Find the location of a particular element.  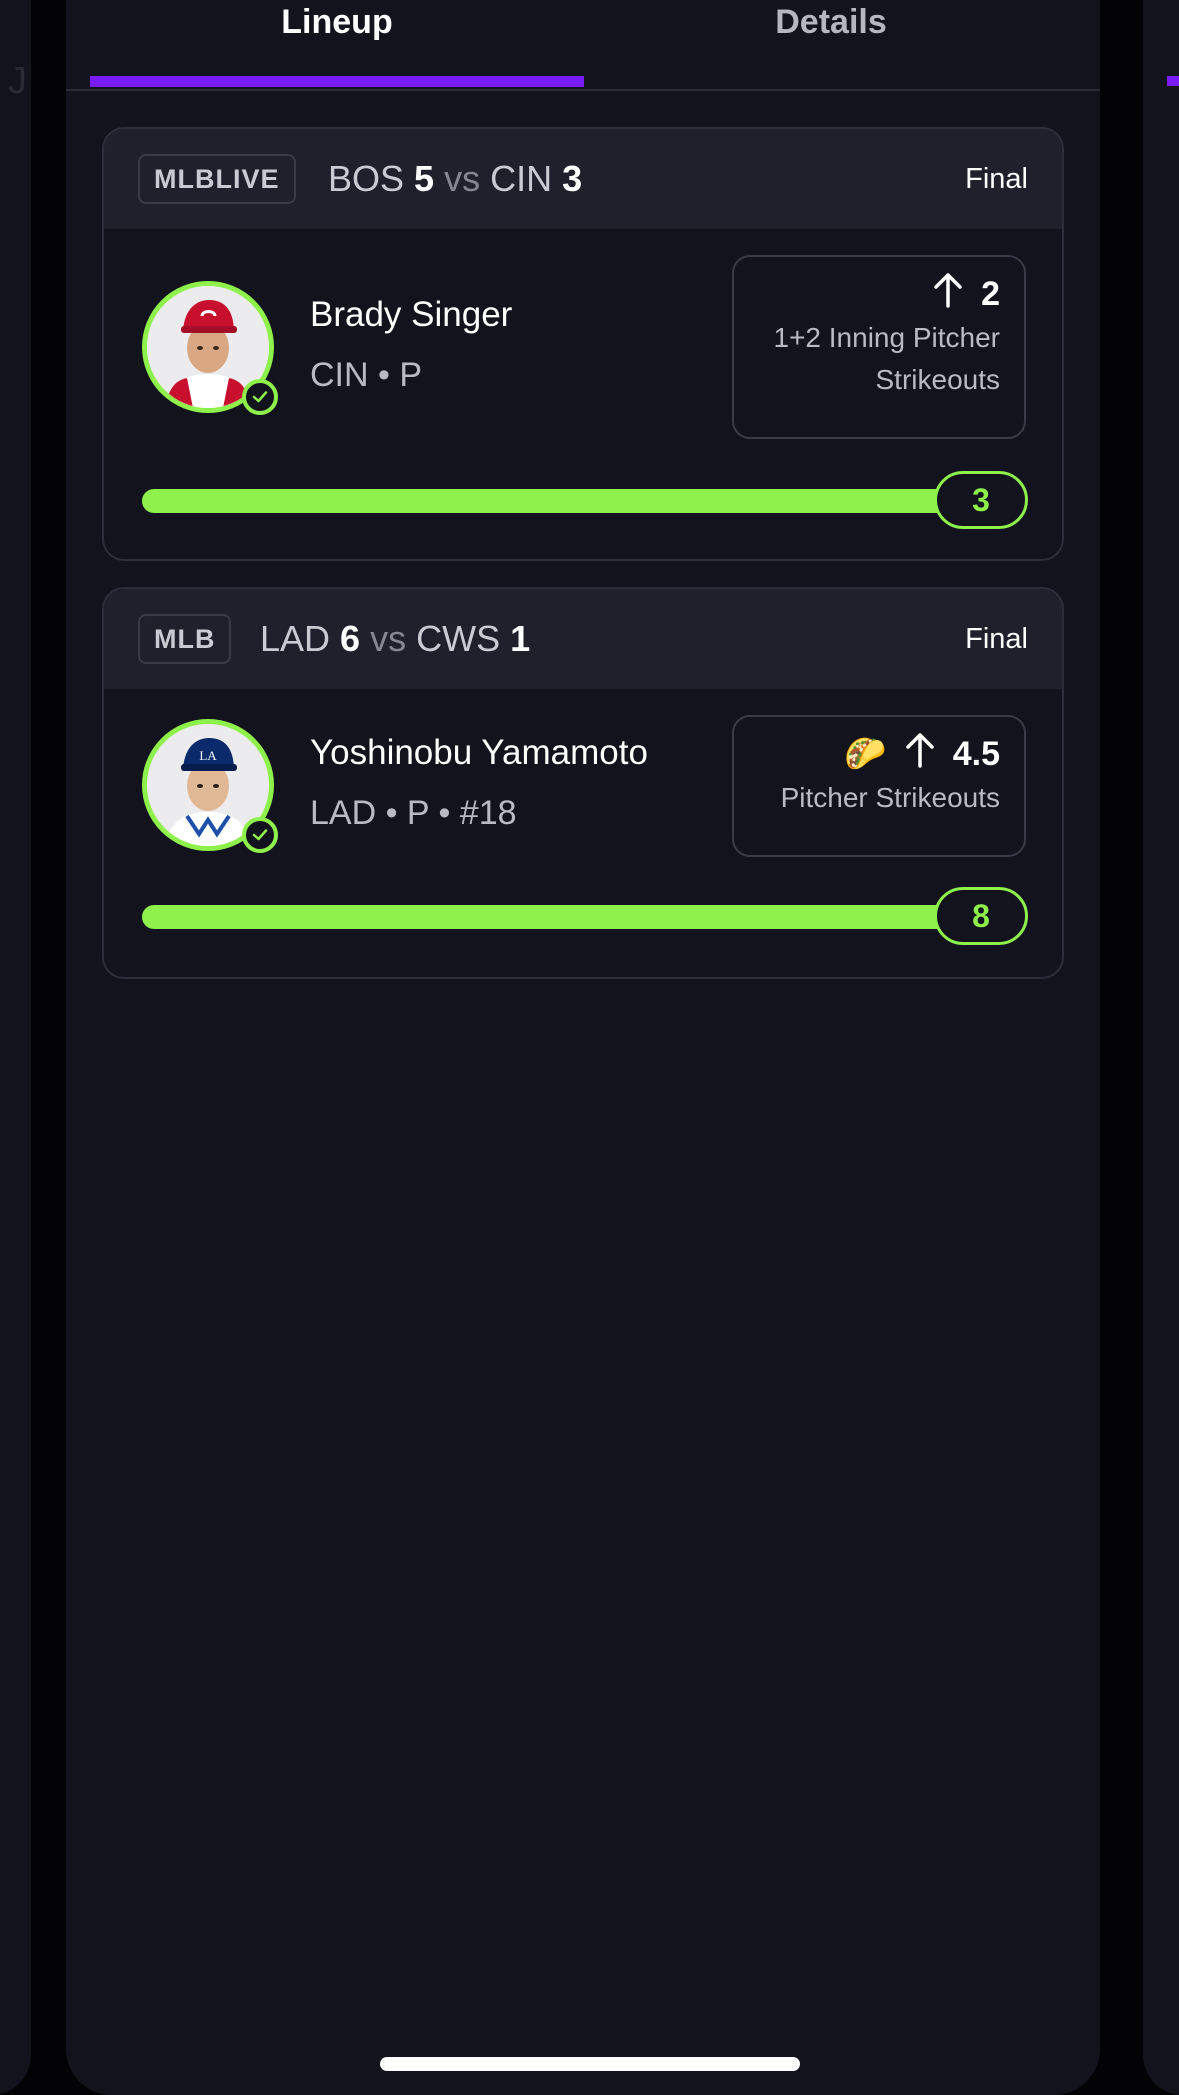

prop-box: 🌮 4.5 Pitcher Strikeouts is located at coordinates (879, 786).